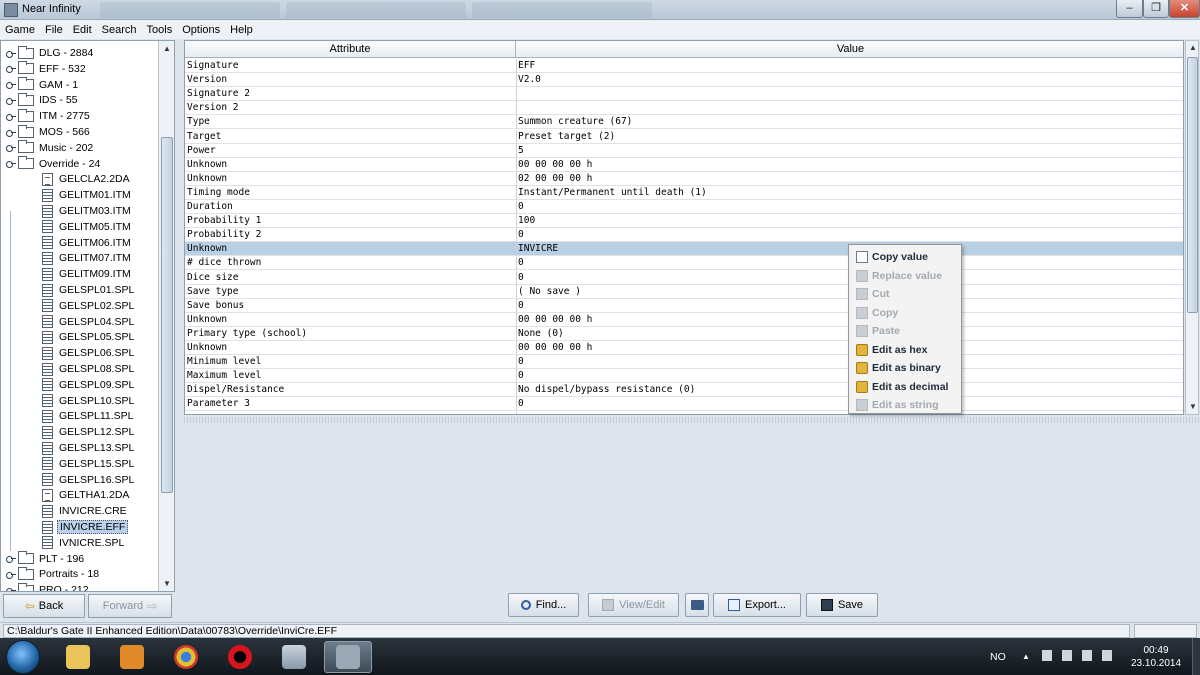  Describe the element at coordinates (43, 100) in the screenshot. I see `tree-folder: IDS - 55` at that location.